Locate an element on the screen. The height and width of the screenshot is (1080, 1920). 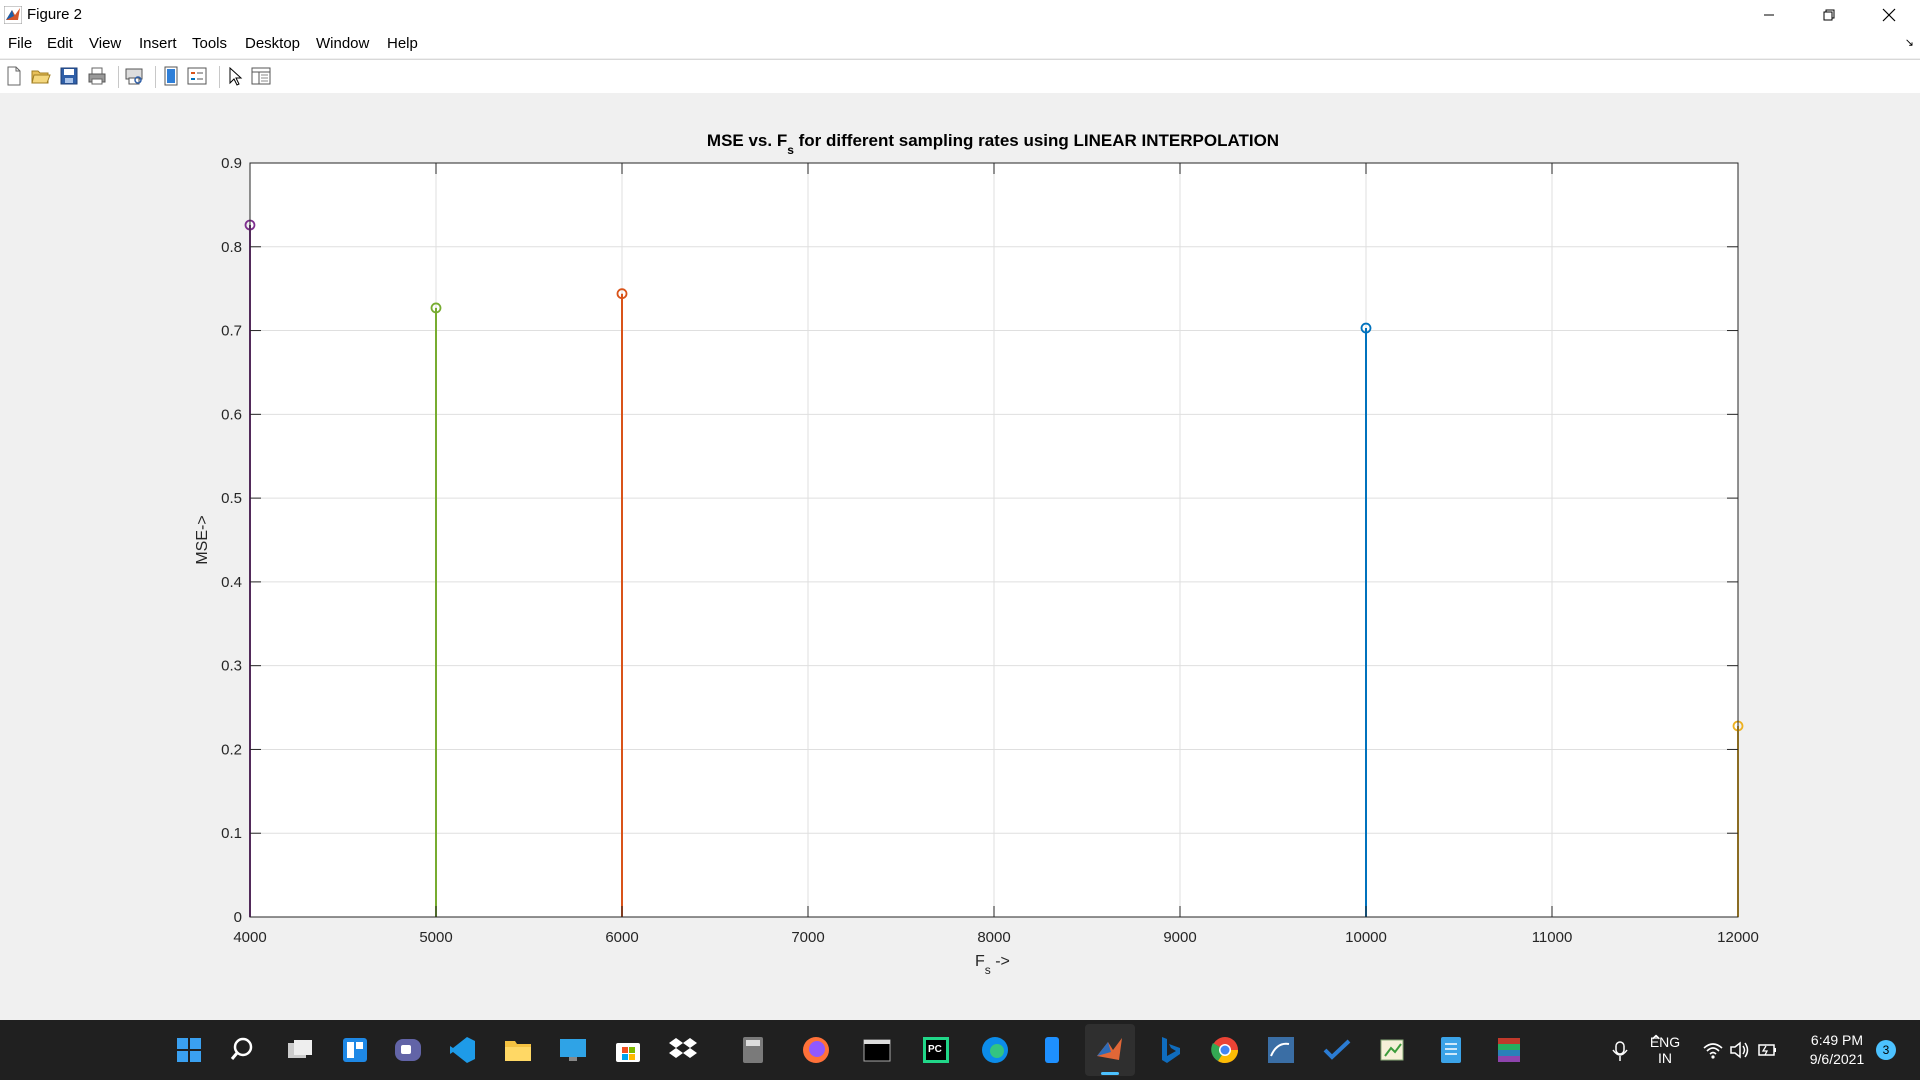
close-button is located at coordinates (1889, 15).